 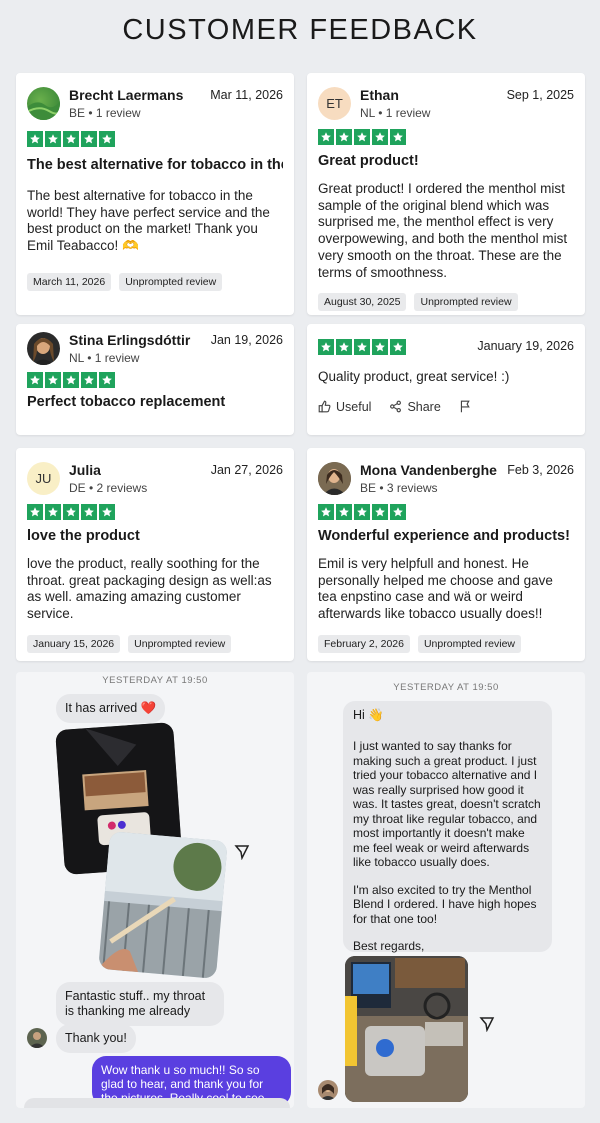 I want to click on reviewer-meta: BE • 3 reviews, so click(x=399, y=488).